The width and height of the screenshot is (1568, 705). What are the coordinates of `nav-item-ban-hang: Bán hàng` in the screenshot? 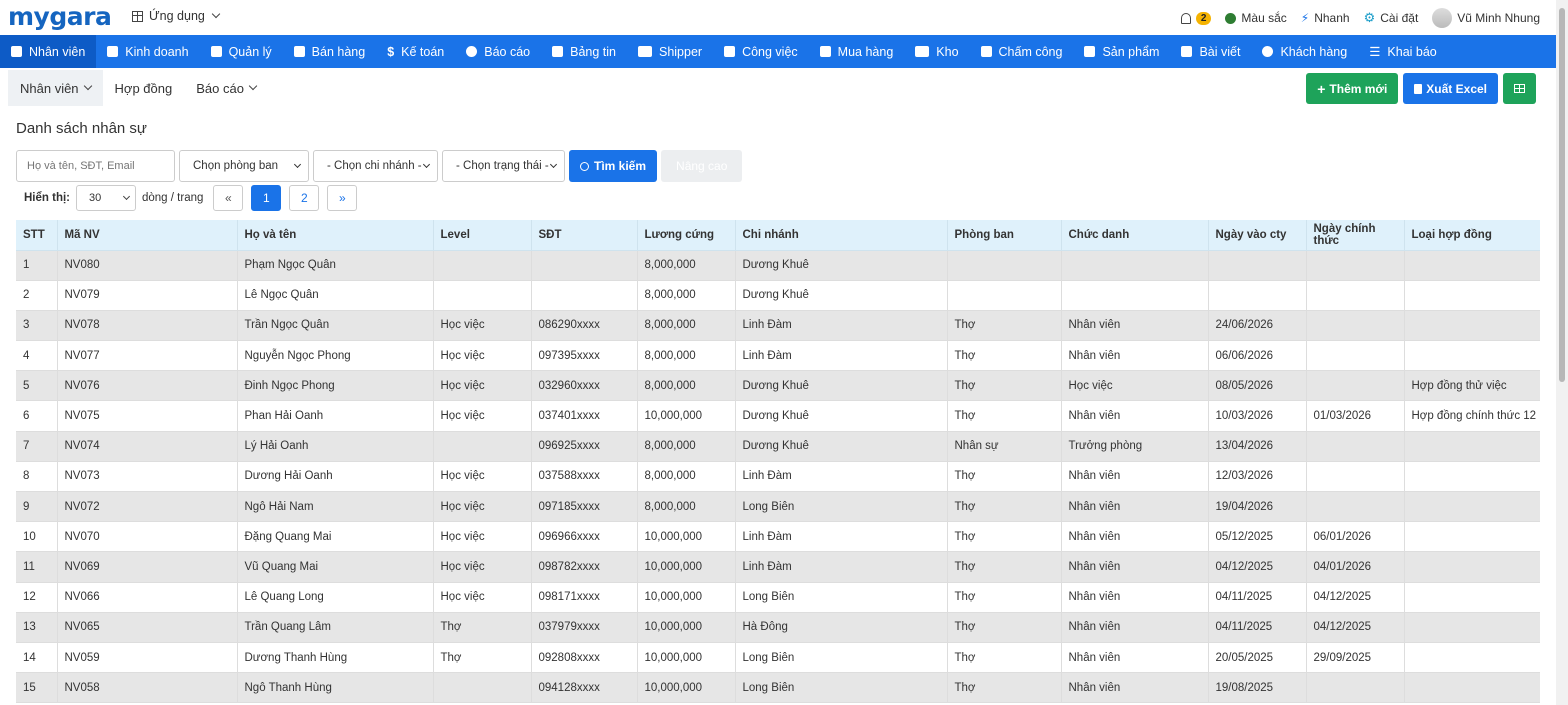 It's located at (330, 51).